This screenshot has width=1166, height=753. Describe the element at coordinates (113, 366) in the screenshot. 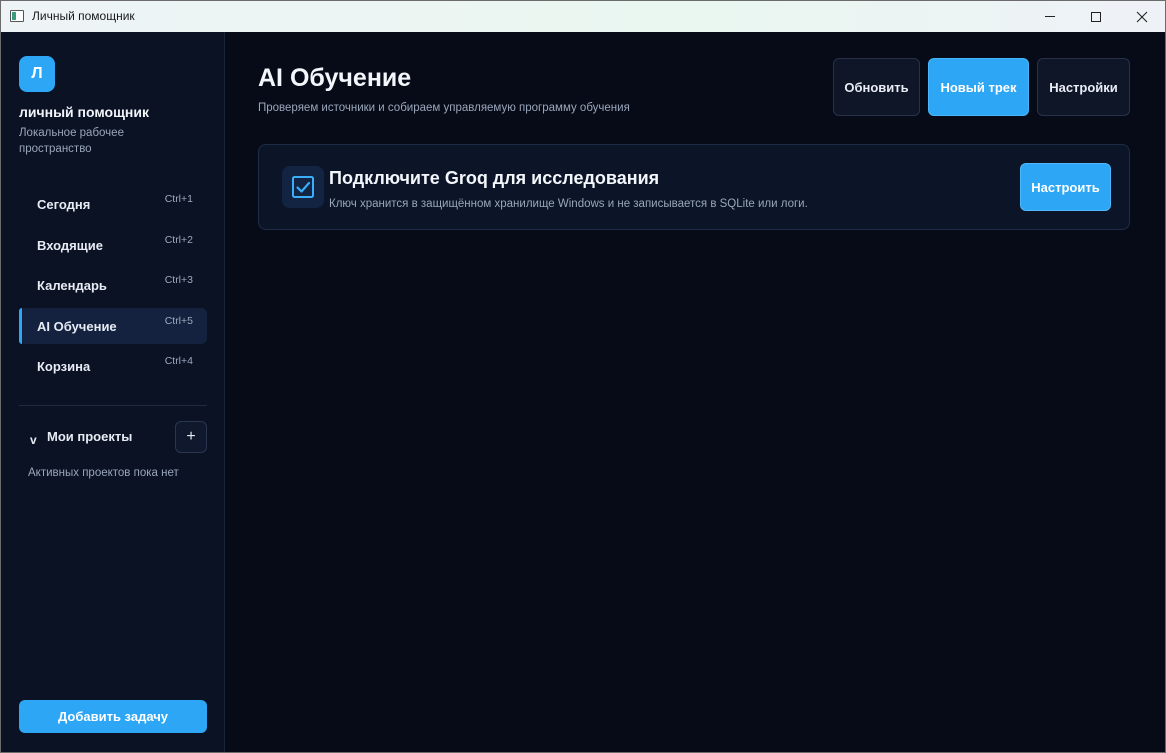

I see `sidebar-item-trash: Корзина Ctrl+4` at that location.